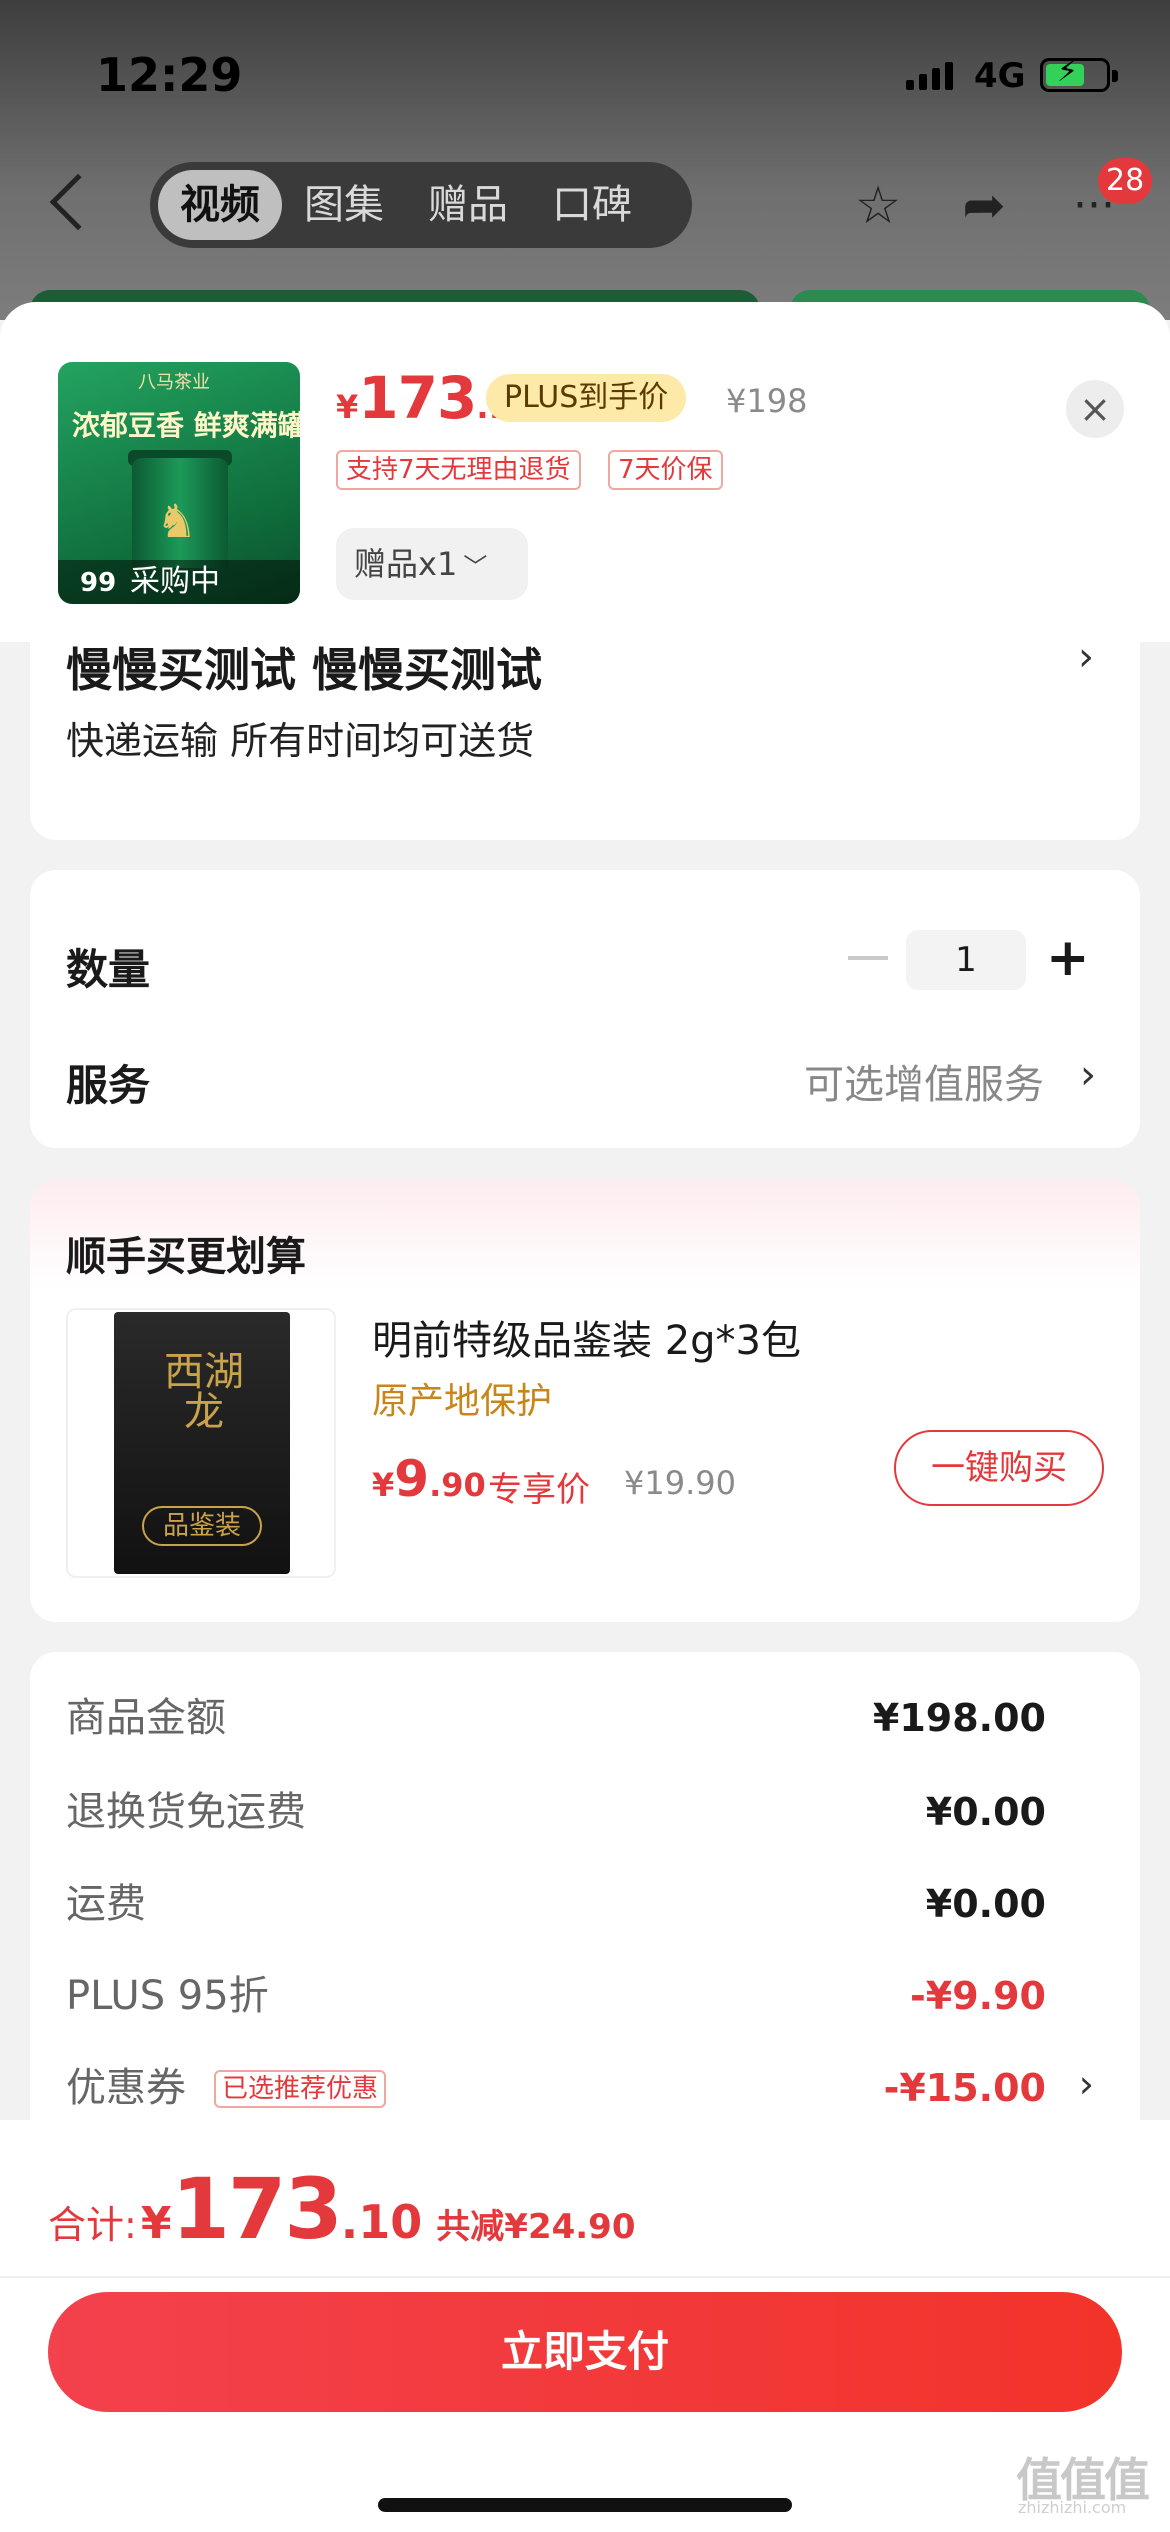 This screenshot has height=2532, width=1170. I want to click on thumb-brand: 八马茶业, so click(174, 382).